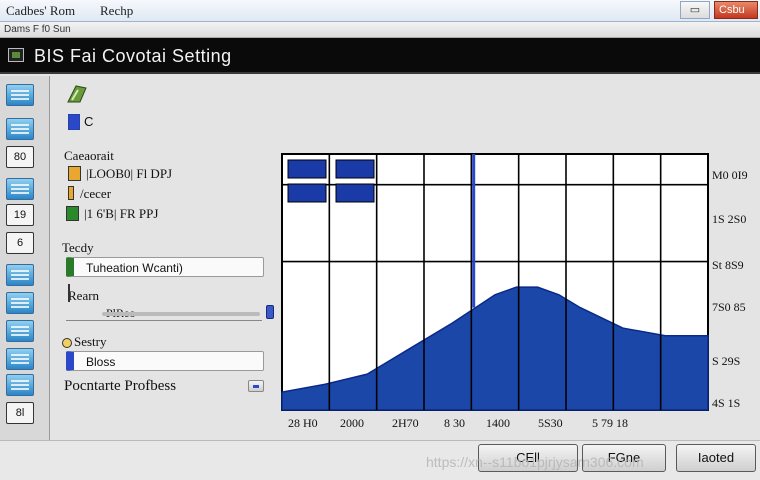  What do you see at coordinates (498, 423) in the screenshot?
I see `x-tick-label: 1400` at bounding box center [498, 423].